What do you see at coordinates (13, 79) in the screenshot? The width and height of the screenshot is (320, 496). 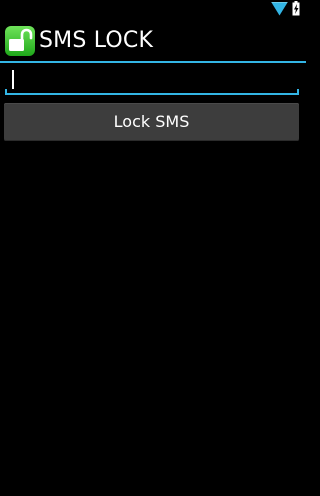 I see `text-cursor` at bounding box center [13, 79].